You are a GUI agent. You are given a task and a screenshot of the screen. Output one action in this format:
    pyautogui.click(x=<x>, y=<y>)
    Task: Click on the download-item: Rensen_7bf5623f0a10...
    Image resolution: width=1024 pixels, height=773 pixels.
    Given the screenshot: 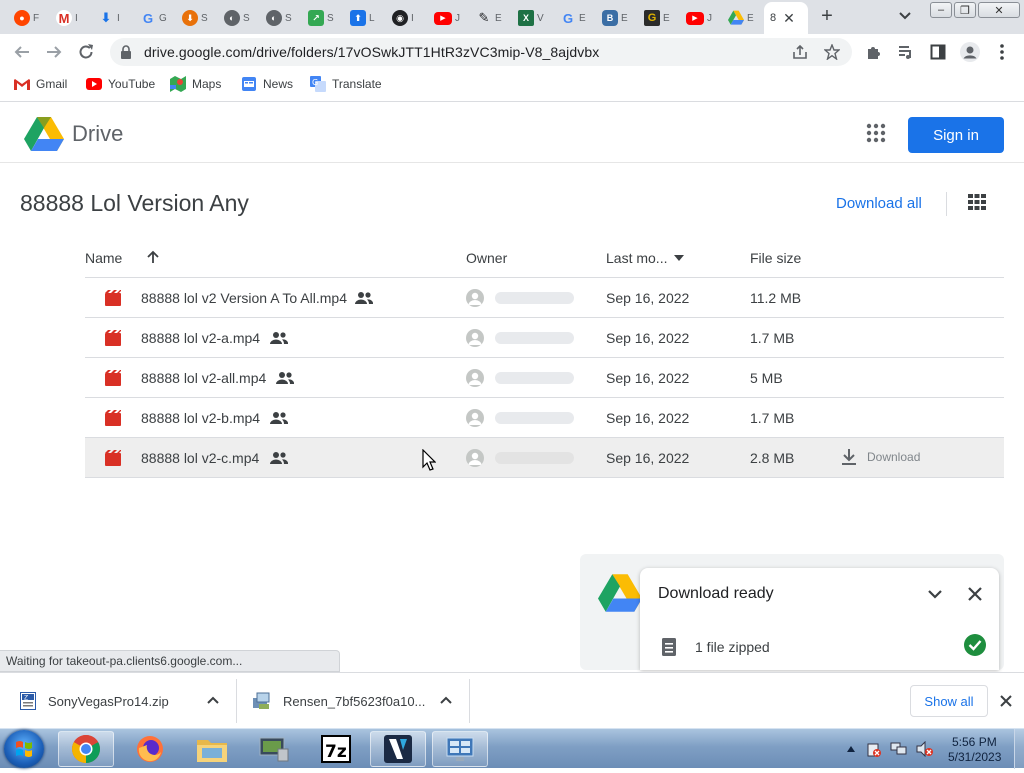 What is the action you would take?
    pyautogui.click(x=361, y=701)
    